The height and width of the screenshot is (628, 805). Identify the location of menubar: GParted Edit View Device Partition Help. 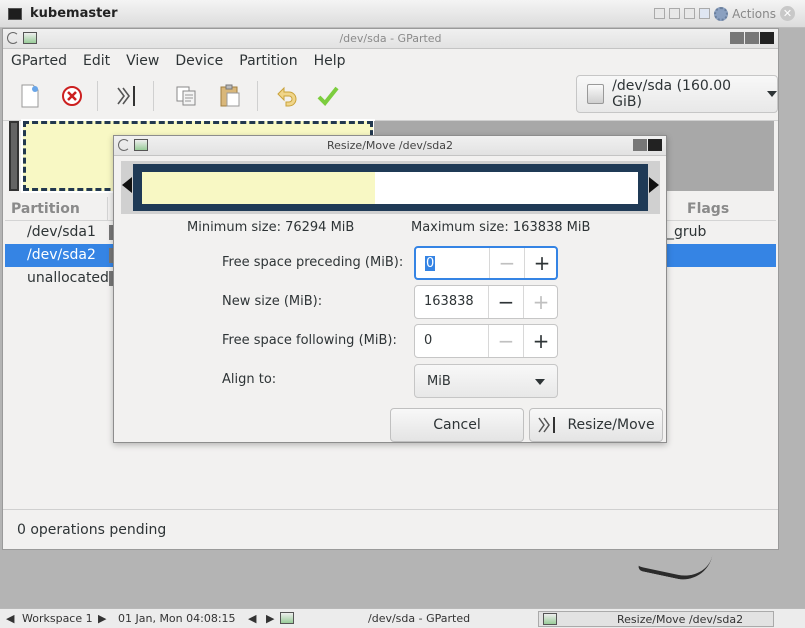
(390, 61).